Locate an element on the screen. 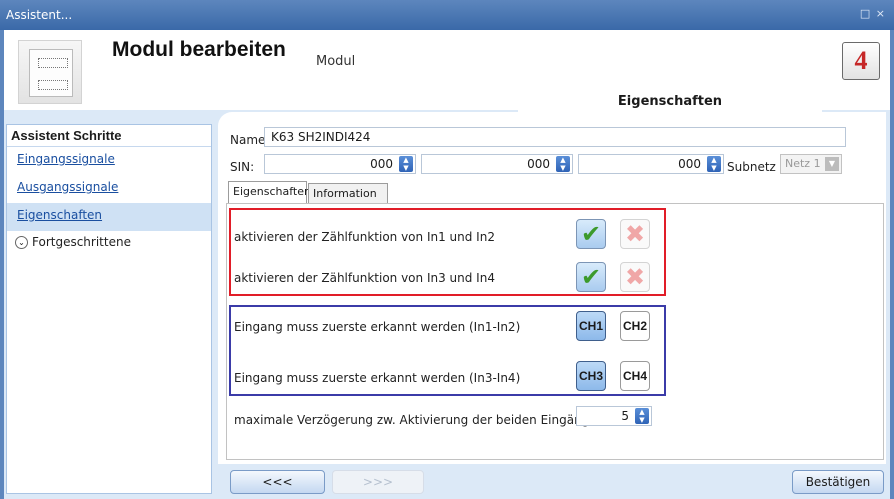 This screenshot has width=894, height=499. sidebar-item-advanced-label: Fortgeschrittene is located at coordinates (81, 242).